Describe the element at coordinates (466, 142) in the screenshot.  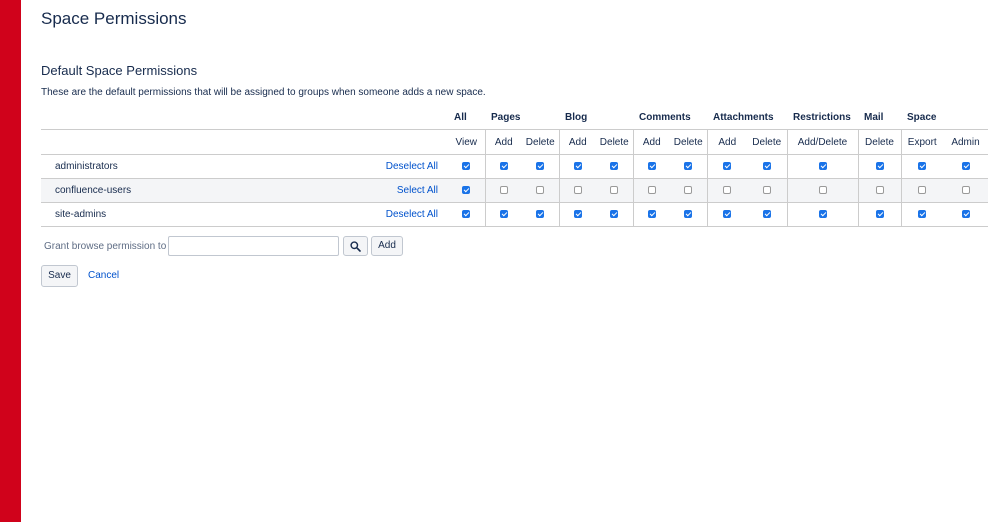
I see `column-header: View` at that location.